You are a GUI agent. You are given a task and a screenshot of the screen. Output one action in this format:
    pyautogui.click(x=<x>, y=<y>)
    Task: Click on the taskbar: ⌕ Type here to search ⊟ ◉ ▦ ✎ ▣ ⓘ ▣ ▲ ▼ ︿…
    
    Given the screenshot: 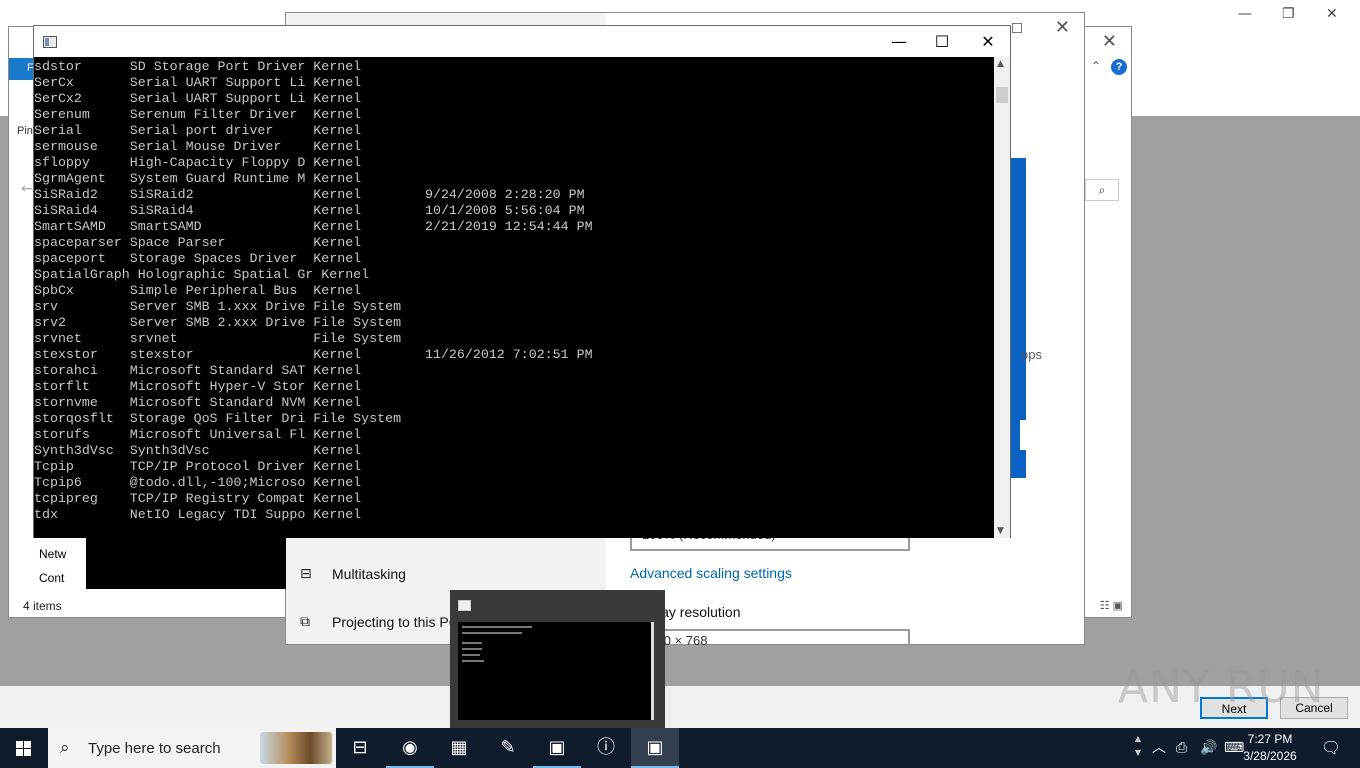 What is the action you would take?
    pyautogui.click(x=680, y=748)
    